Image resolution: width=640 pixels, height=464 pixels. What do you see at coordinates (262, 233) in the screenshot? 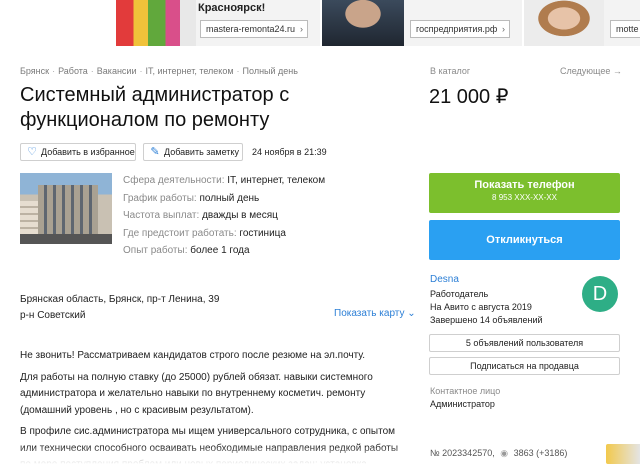
I see `property-value: гостиница` at bounding box center [262, 233].